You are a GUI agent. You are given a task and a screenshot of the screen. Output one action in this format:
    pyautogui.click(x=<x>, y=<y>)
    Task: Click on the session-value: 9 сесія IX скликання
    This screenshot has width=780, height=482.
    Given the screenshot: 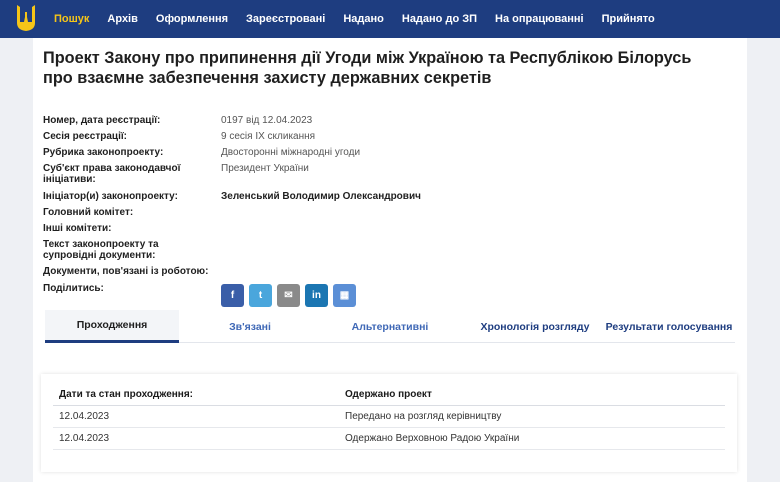 What is the action you would take?
    pyautogui.click(x=268, y=136)
    